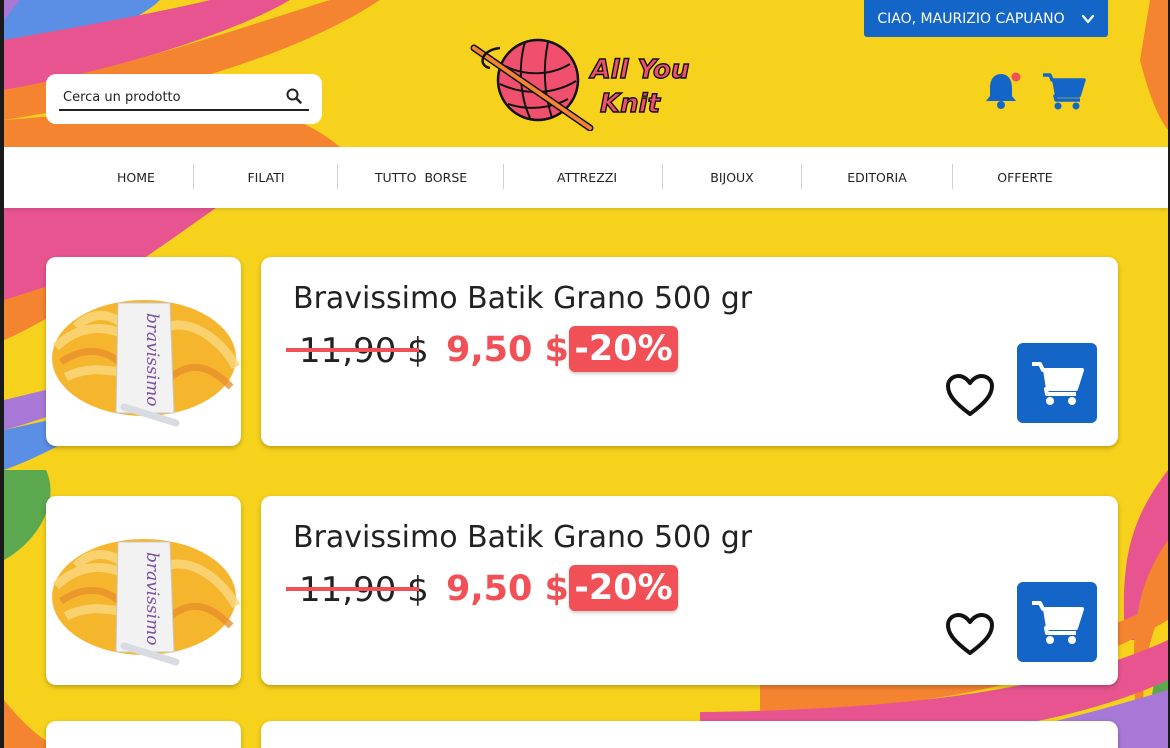 The height and width of the screenshot is (748, 1170). I want to click on chevron-down-icon, so click(1087, 18).